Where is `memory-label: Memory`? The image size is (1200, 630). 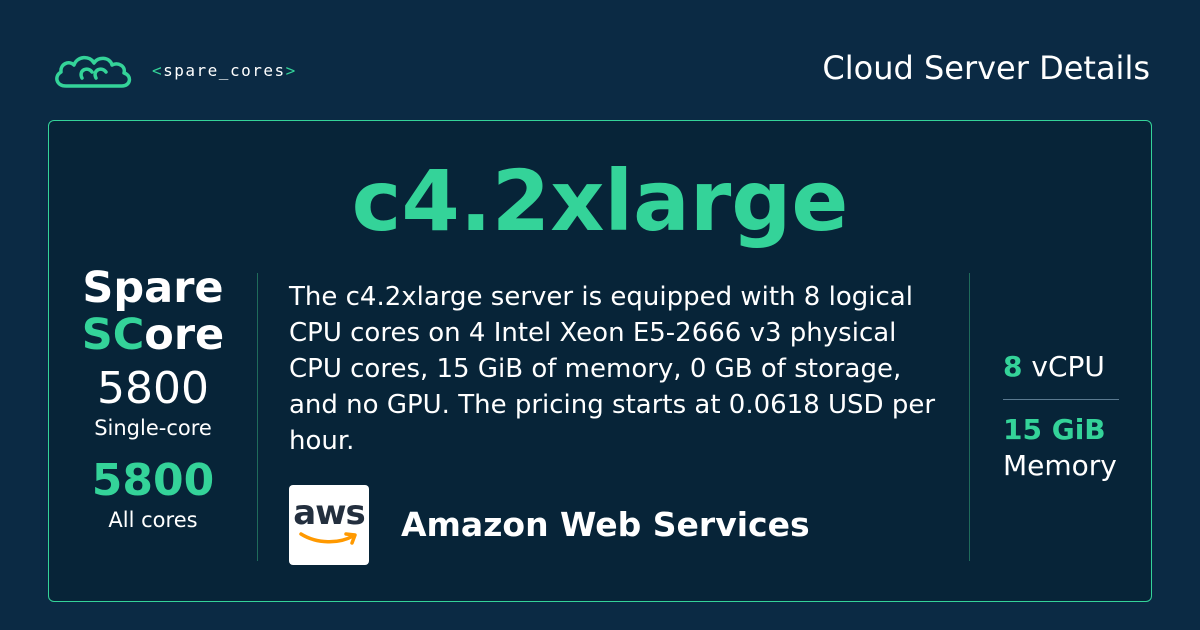 memory-label: Memory is located at coordinates (1060, 465).